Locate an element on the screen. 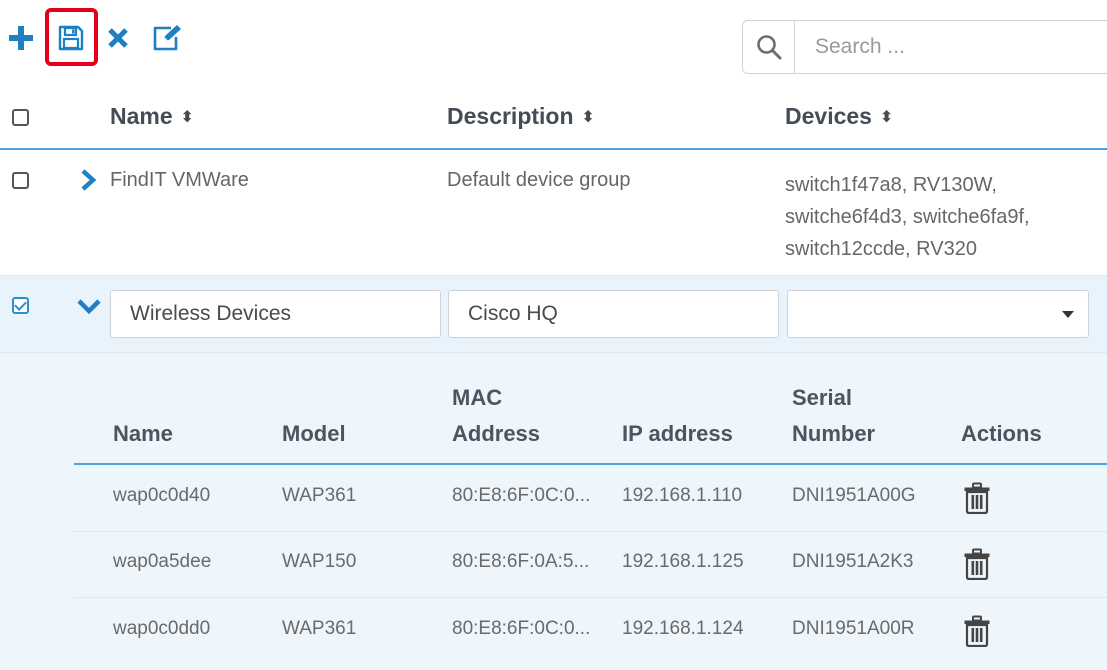 This screenshot has width=1107, height=670. subtable-header-actions: Actions is located at coordinates (1001, 433).